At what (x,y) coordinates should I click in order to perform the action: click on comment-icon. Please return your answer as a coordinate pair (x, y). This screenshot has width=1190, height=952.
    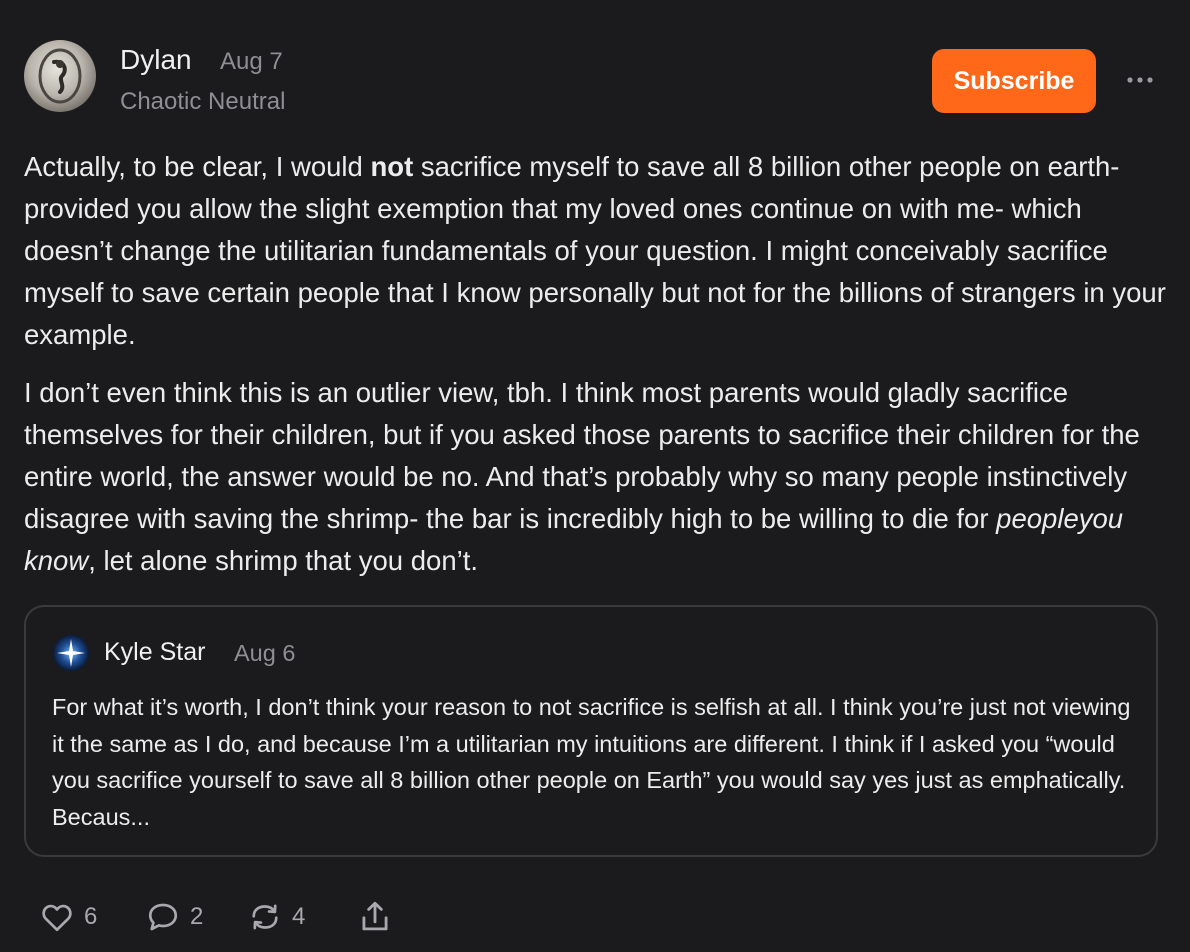
    Looking at the image, I should click on (163, 917).